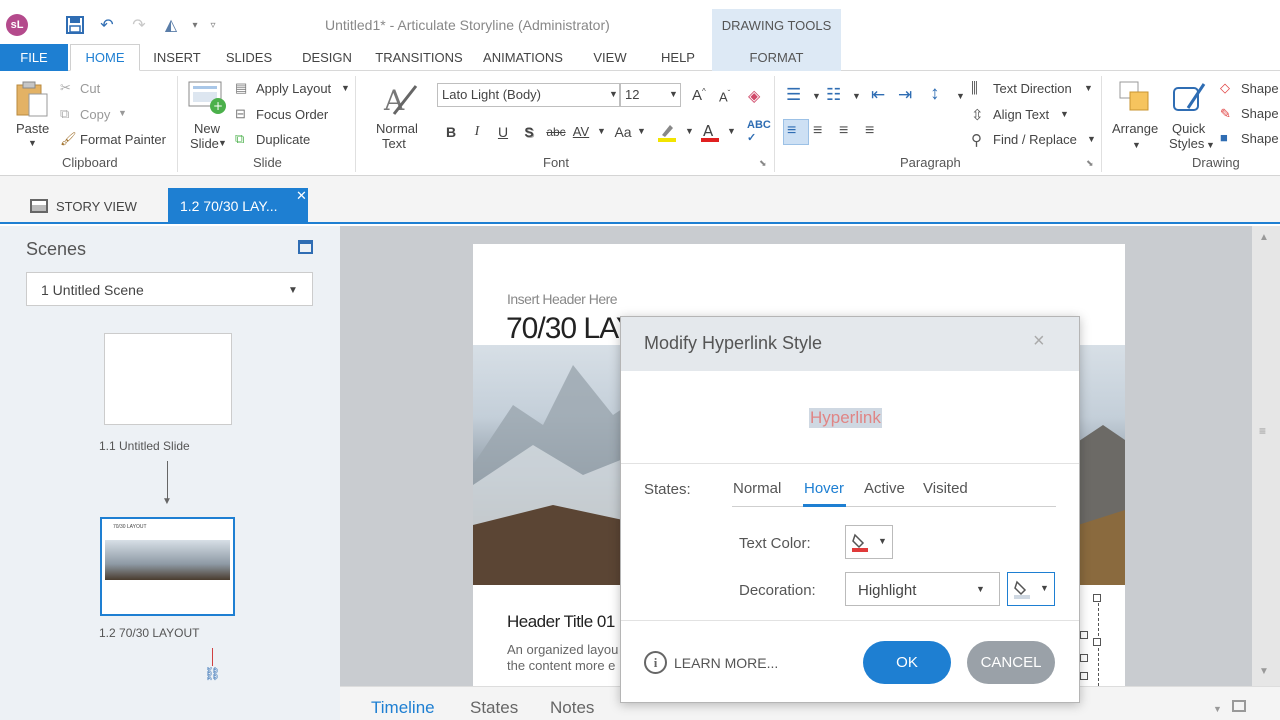 The width and height of the screenshot is (1280, 720). Describe the element at coordinates (754, 96) in the screenshot. I see `clear-formatting-icon: ◈` at that location.